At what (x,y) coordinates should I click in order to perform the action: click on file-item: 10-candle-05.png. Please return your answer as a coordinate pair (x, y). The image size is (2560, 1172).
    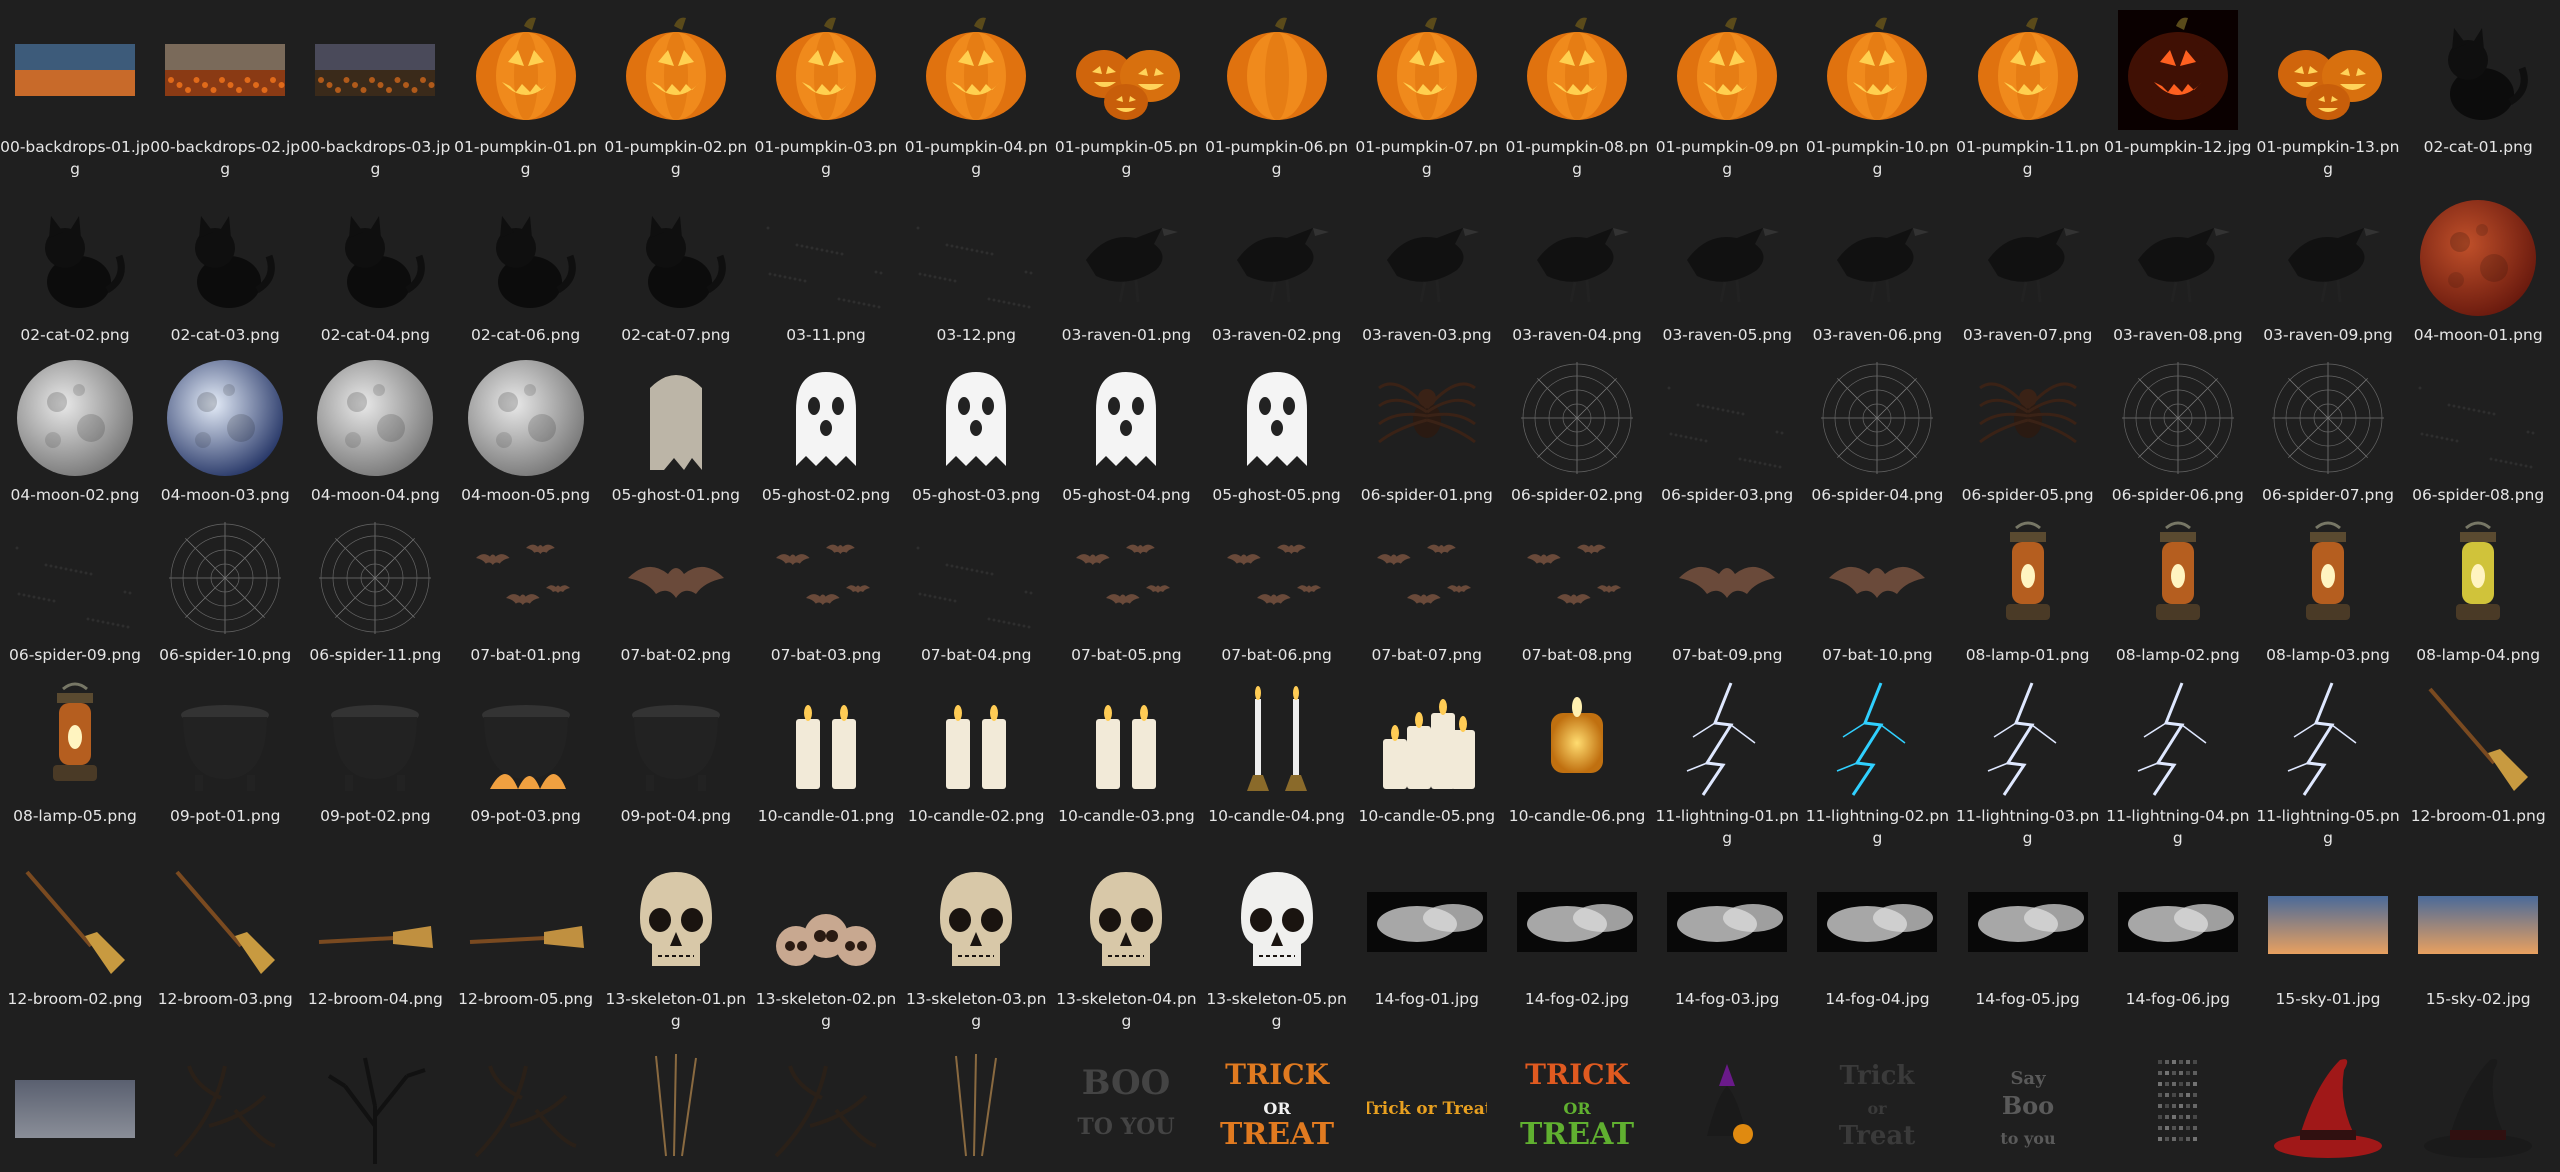
    Looking at the image, I should click on (1427, 759).